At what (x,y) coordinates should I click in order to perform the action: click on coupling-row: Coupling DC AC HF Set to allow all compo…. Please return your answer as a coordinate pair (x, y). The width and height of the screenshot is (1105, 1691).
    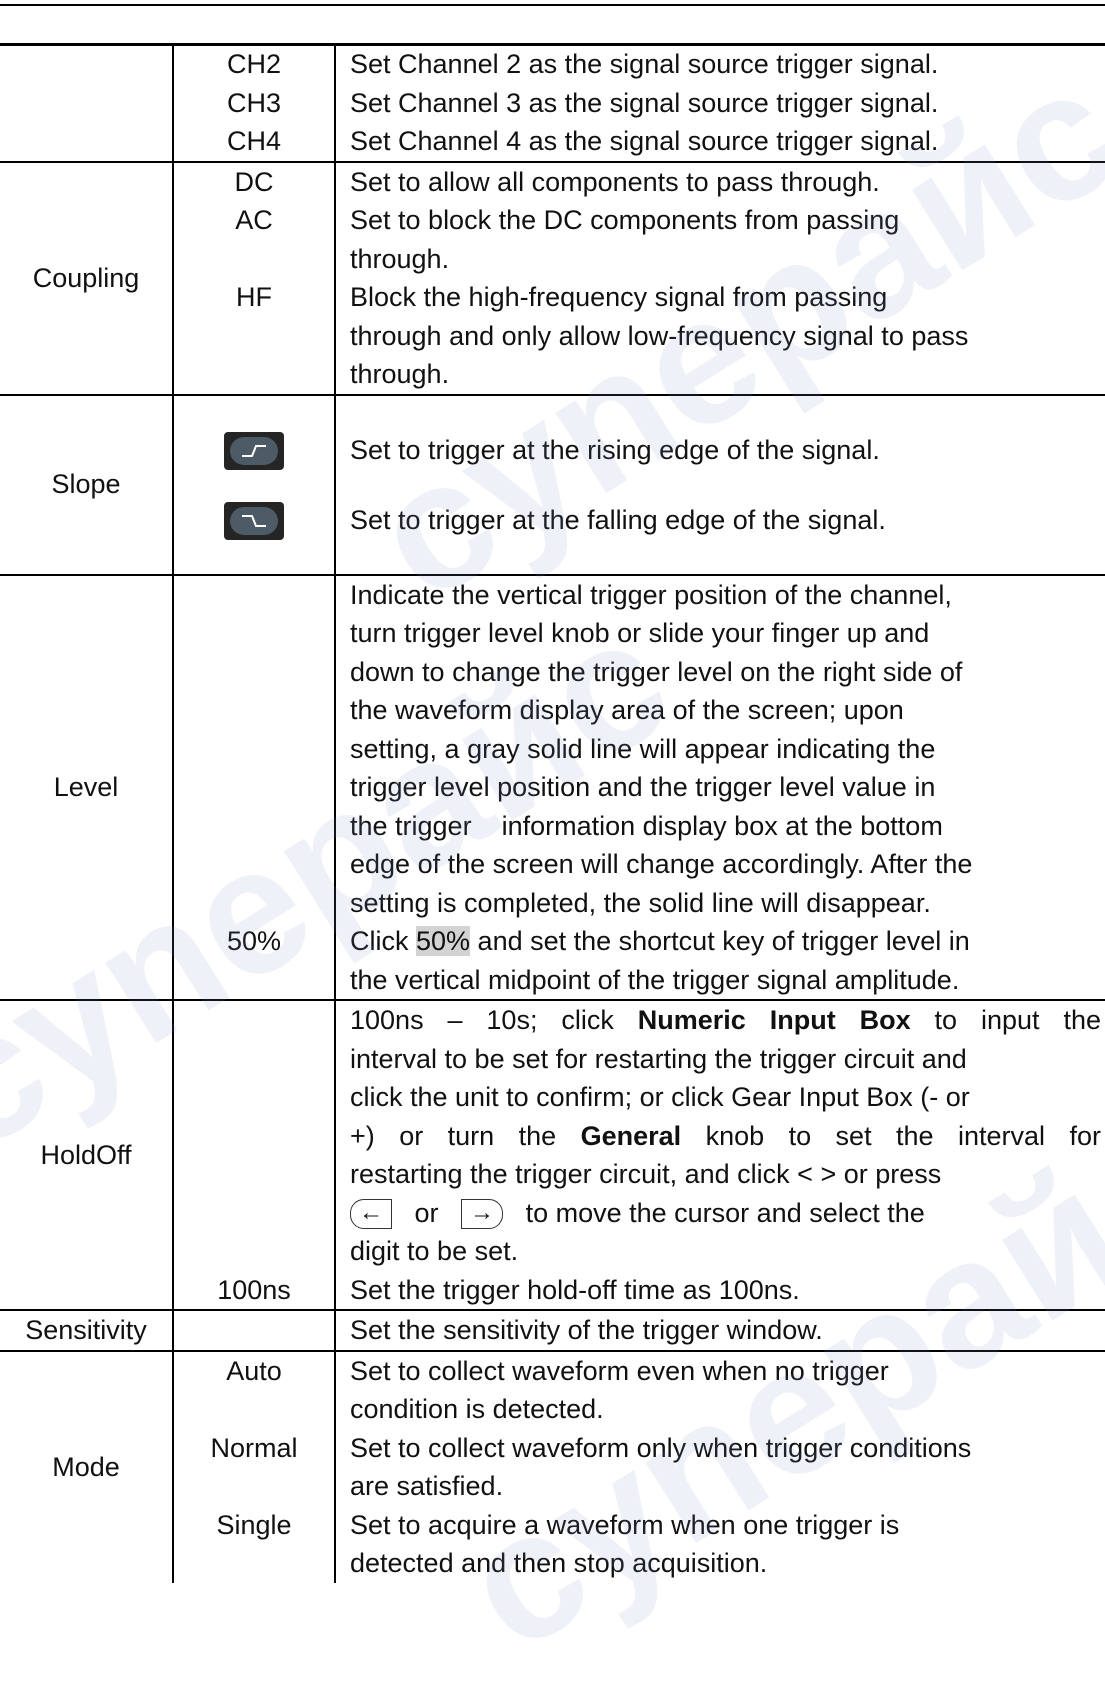
    Looking at the image, I should click on (552, 278).